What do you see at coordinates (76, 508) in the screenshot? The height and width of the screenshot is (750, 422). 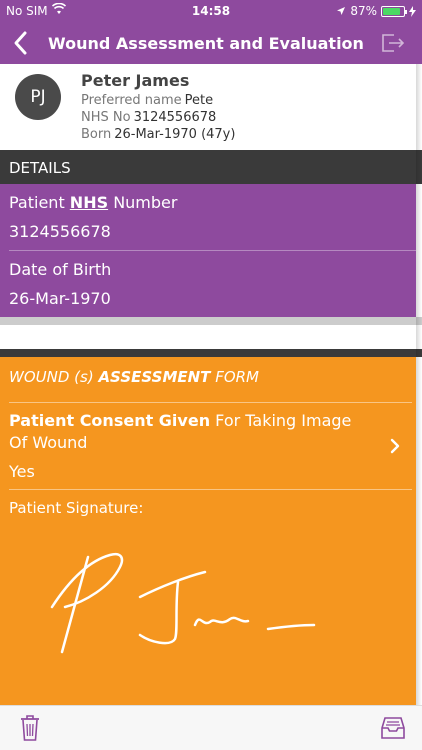 I see `signature-label: Patient Signature:` at bounding box center [76, 508].